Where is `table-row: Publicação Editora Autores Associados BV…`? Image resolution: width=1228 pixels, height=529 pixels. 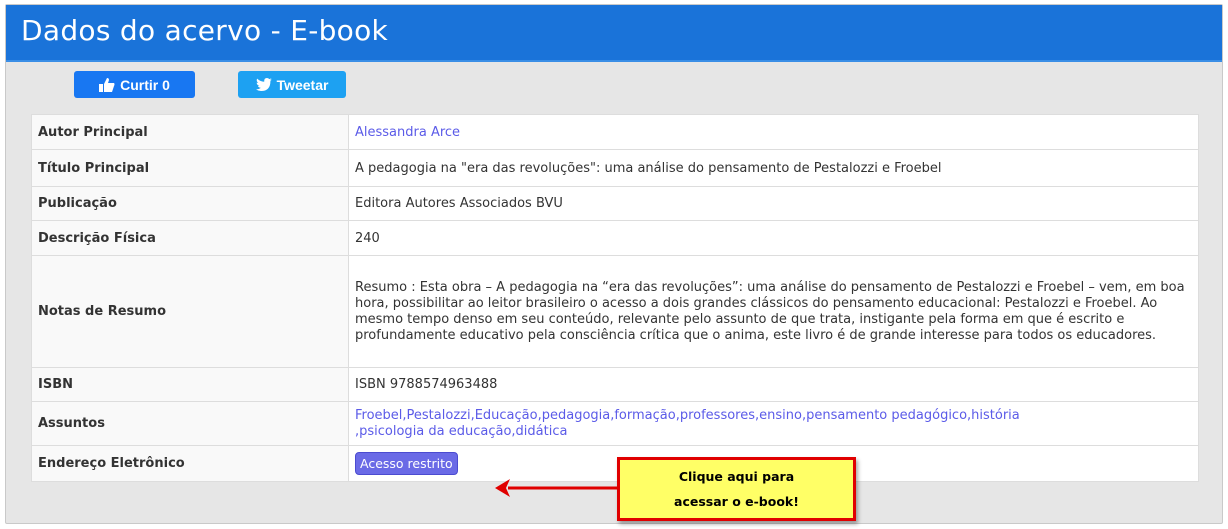 table-row: Publicação Editora Autores Associados BV… is located at coordinates (615, 203).